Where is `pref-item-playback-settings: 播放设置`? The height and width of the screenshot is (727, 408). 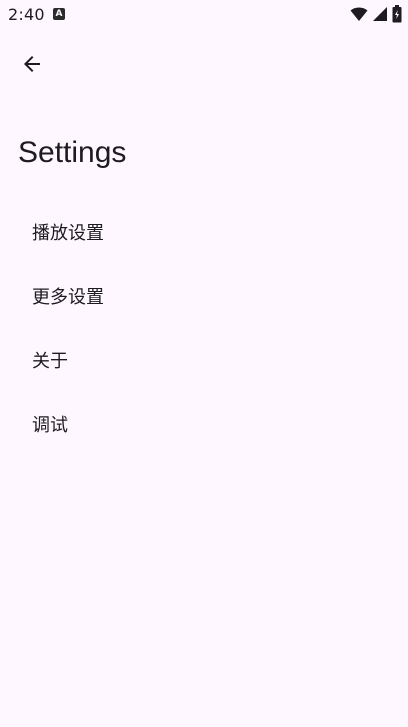 pref-item-playback-settings: 播放设置 is located at coordinates (204, 232).